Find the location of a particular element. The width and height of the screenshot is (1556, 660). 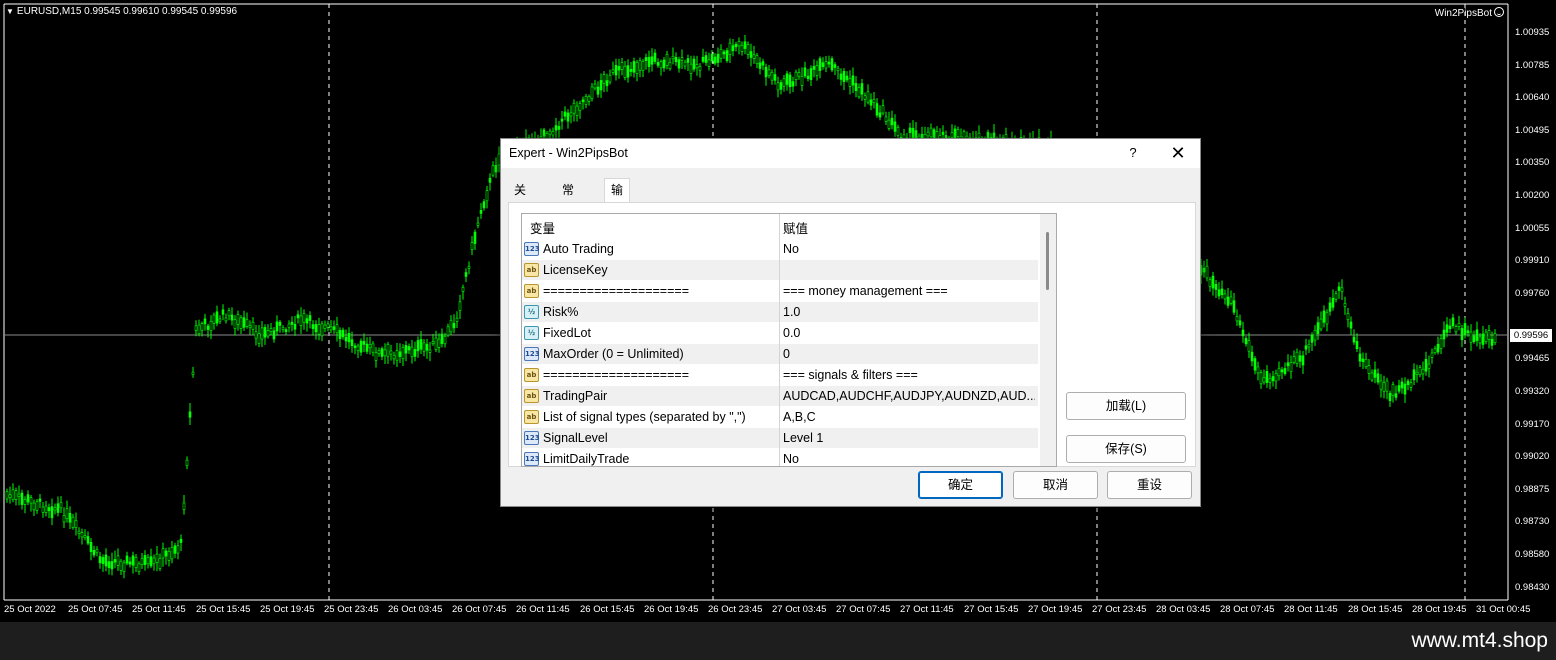

column-divider is located at coordinates (779, 340).